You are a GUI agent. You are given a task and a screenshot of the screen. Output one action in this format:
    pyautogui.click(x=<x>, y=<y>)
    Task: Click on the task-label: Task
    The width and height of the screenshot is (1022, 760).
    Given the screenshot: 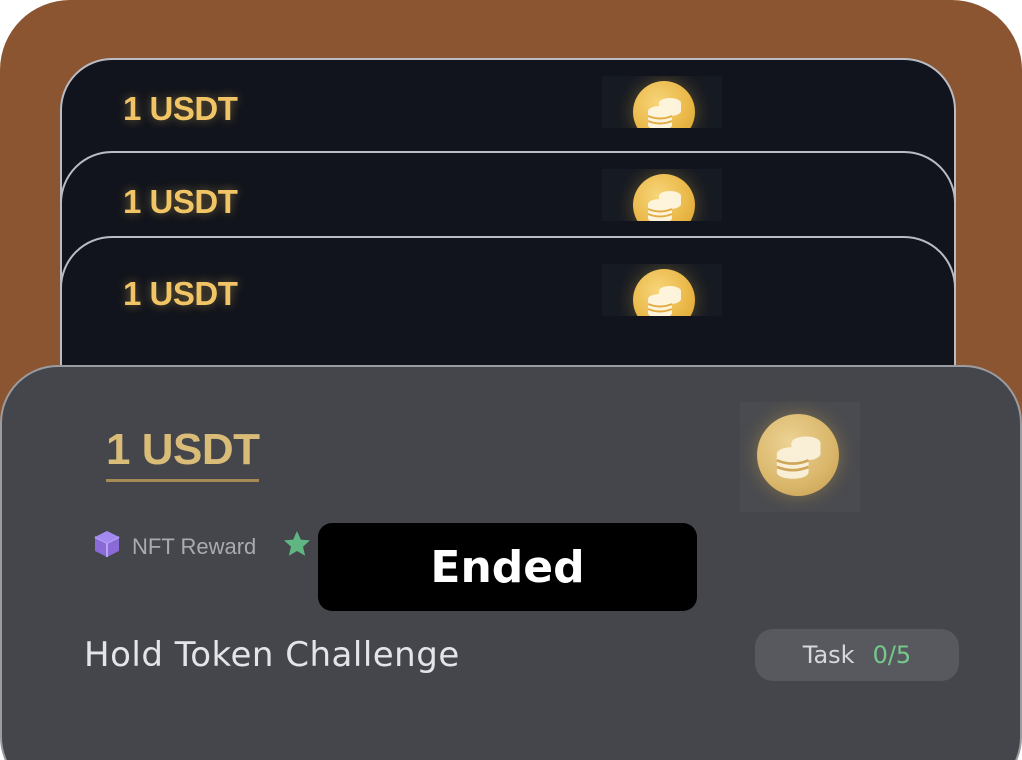 What is the action you would take?
    pyautogui.click(x=828, y=655)
    